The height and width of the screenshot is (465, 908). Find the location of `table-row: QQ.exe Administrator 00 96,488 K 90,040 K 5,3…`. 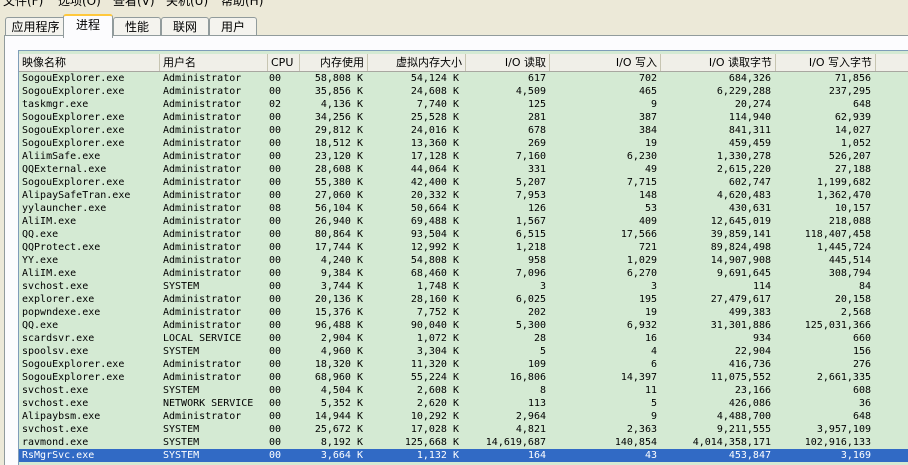

table-row: QQ.exe Administrator 00 96,488 K 90,040 K 5,3… is located at coordinates (463, 325).